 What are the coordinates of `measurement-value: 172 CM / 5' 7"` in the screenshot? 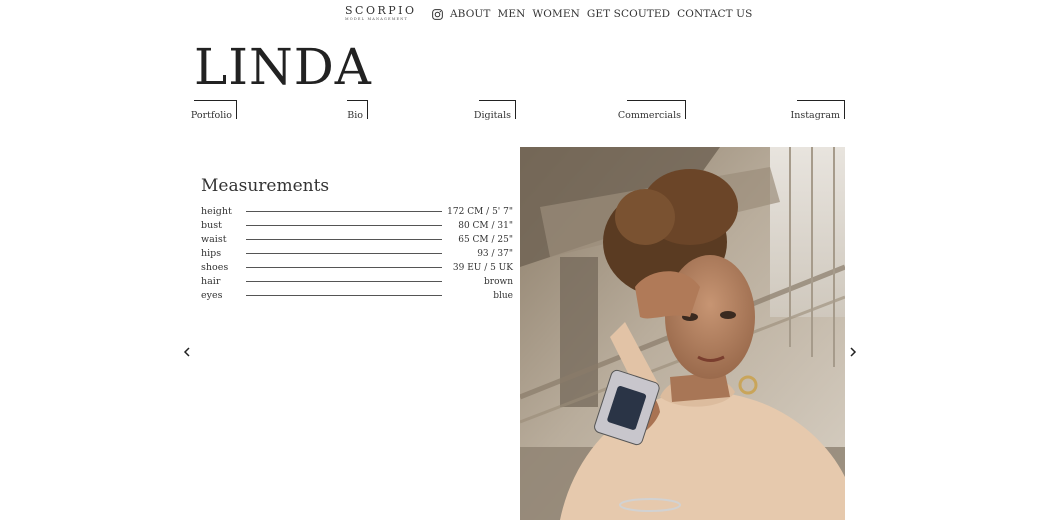 It's located at (480, 212).